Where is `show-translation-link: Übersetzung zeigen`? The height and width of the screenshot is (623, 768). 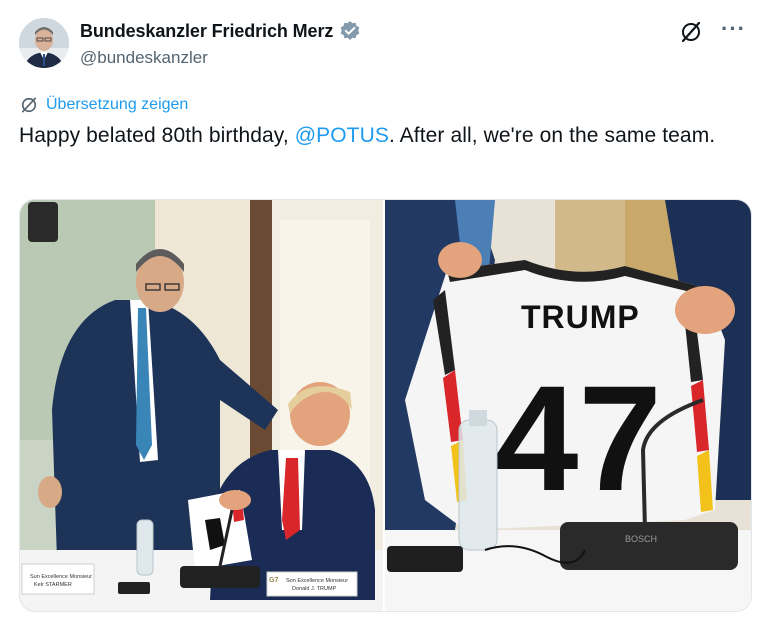
show-translation-link: Übersetzung zeigen is located at coordinates (103, 105).